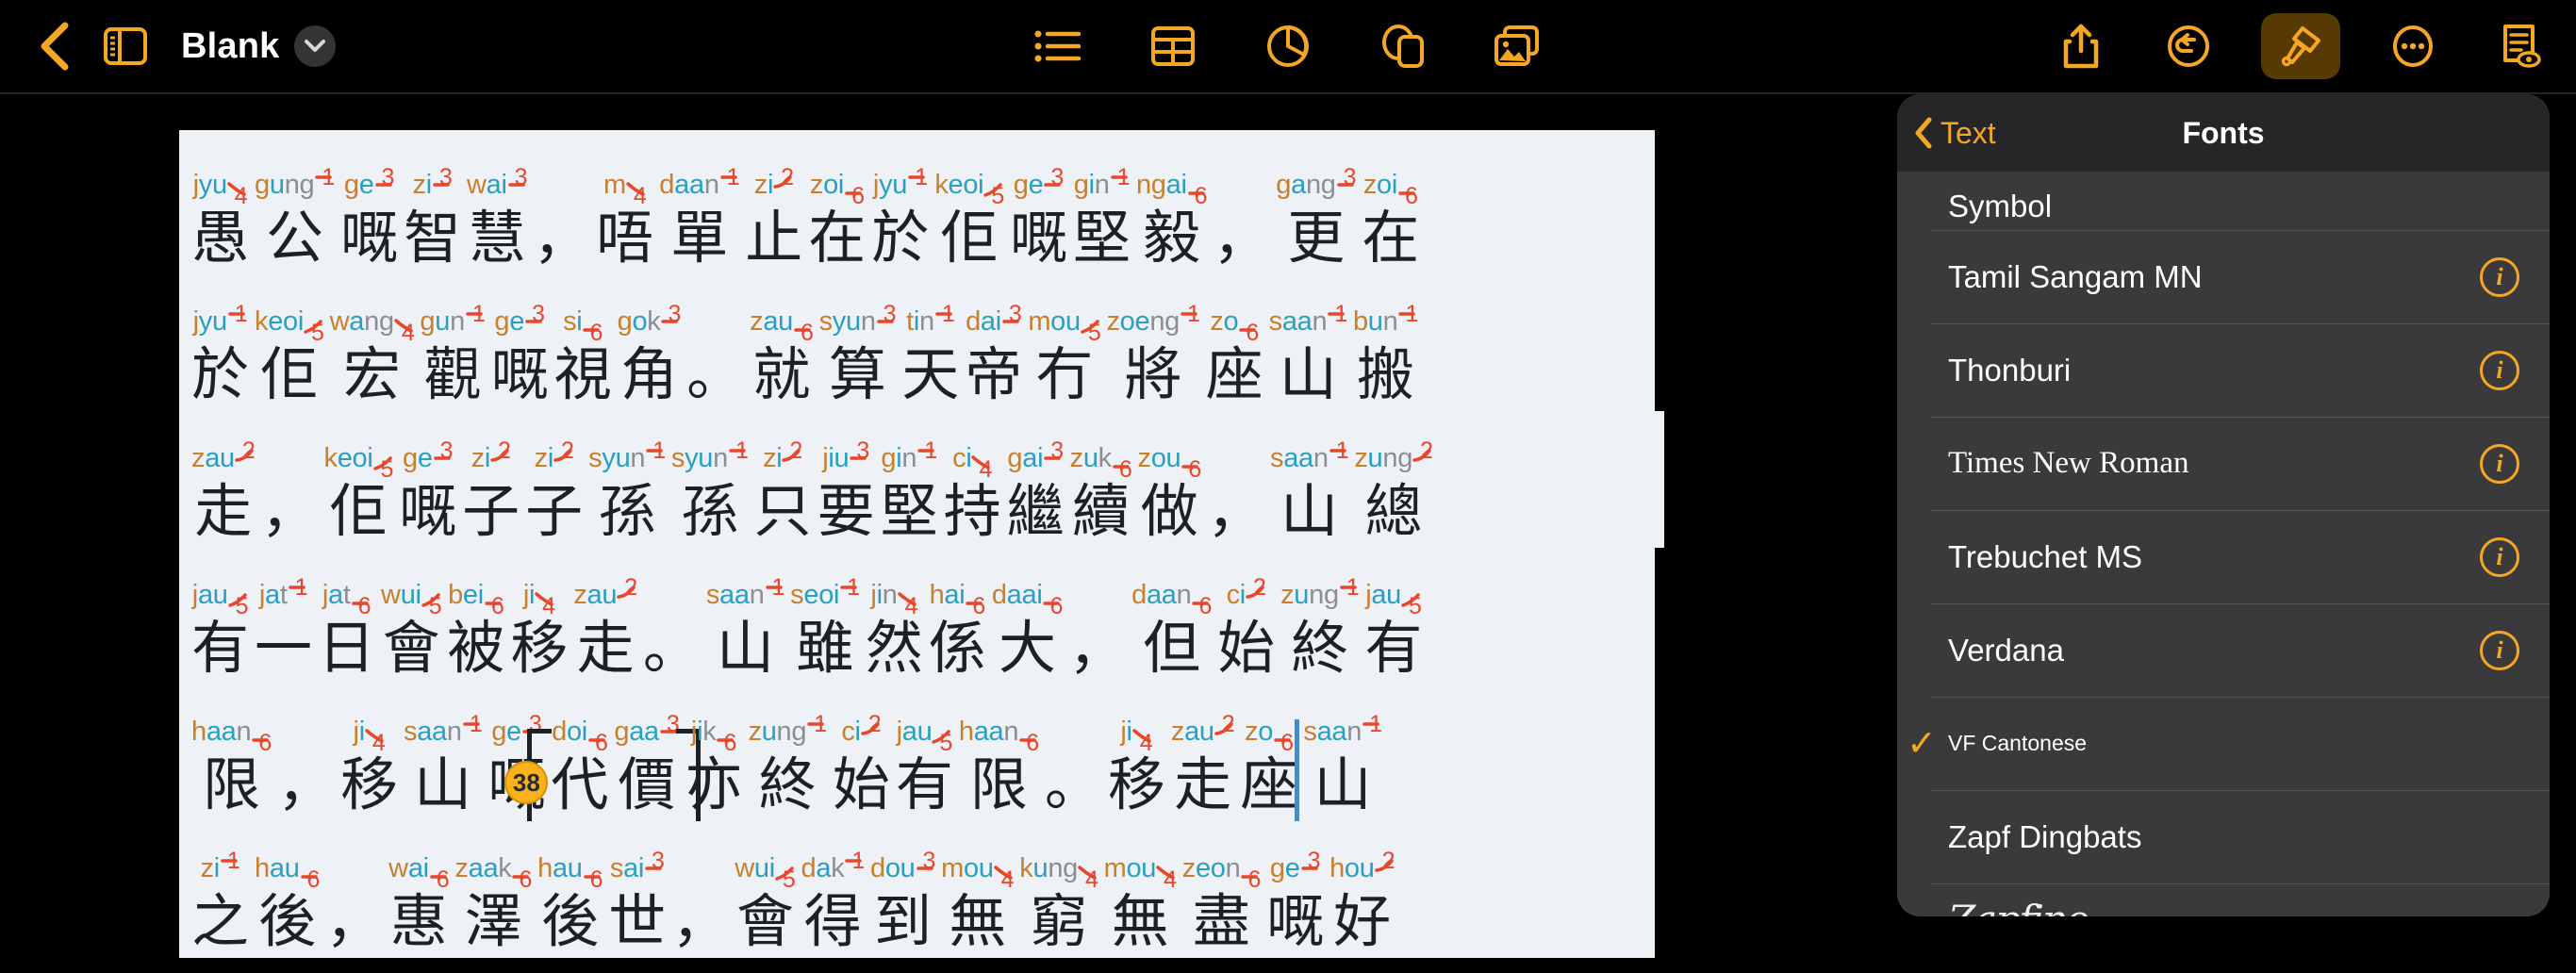  What do you see at coordinates (2188, 46) in the screenshot?
I see `undo-icon` at bounding box center [2188, 46].